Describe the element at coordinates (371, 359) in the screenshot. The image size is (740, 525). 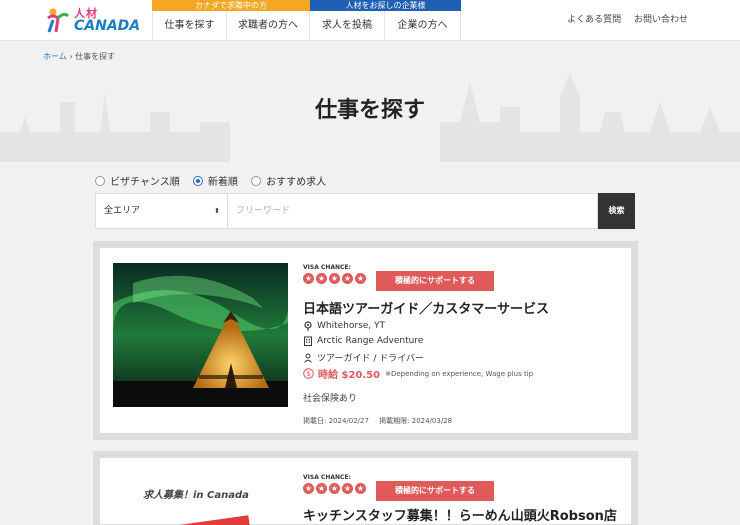
I see `job-category-text: ツアーガイド / ドライバー` at that location.